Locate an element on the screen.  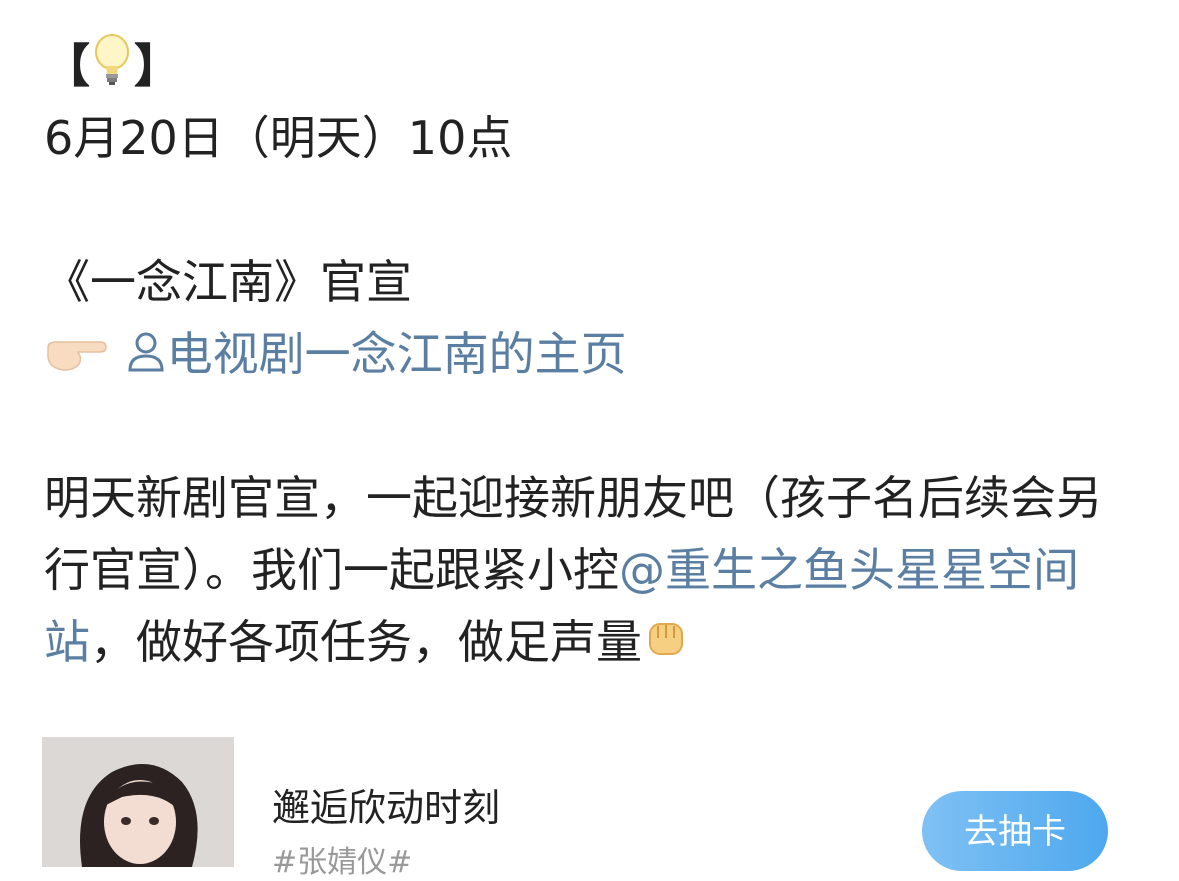
profile-line: 电视剧一念江南的主页 is located at coordinates (594, 354).